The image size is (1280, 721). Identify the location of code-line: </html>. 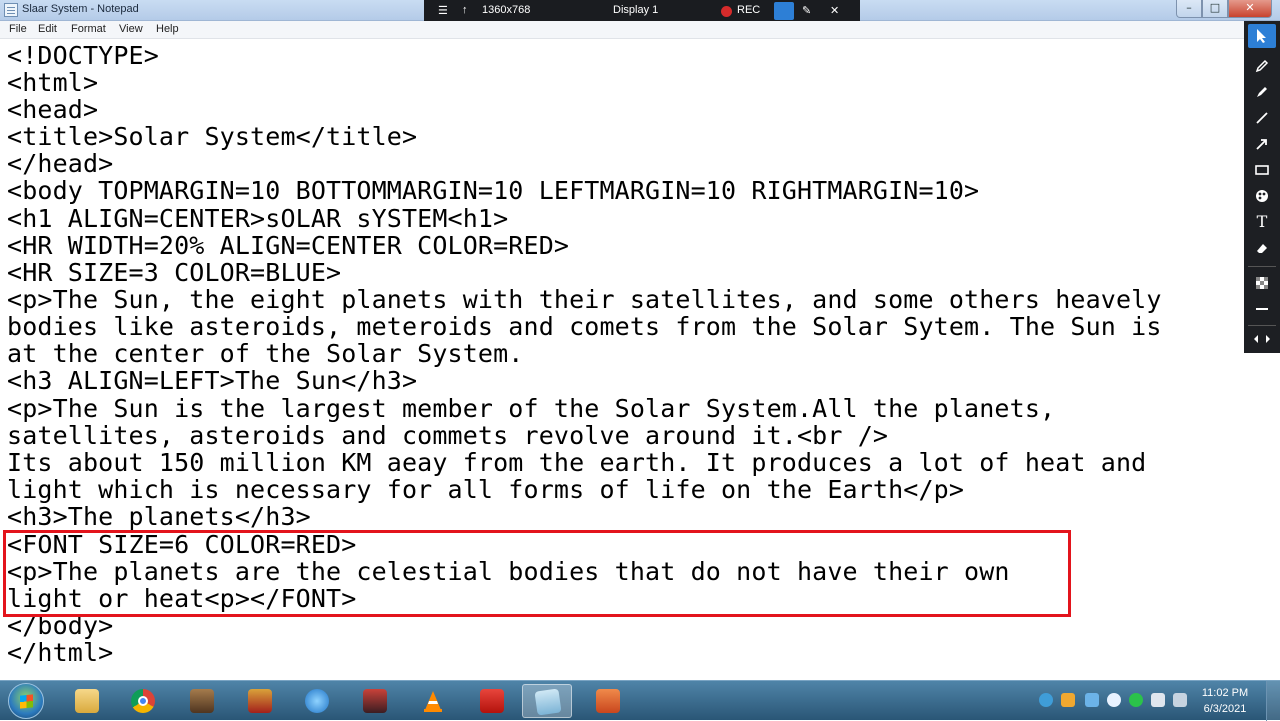
(60, 652).